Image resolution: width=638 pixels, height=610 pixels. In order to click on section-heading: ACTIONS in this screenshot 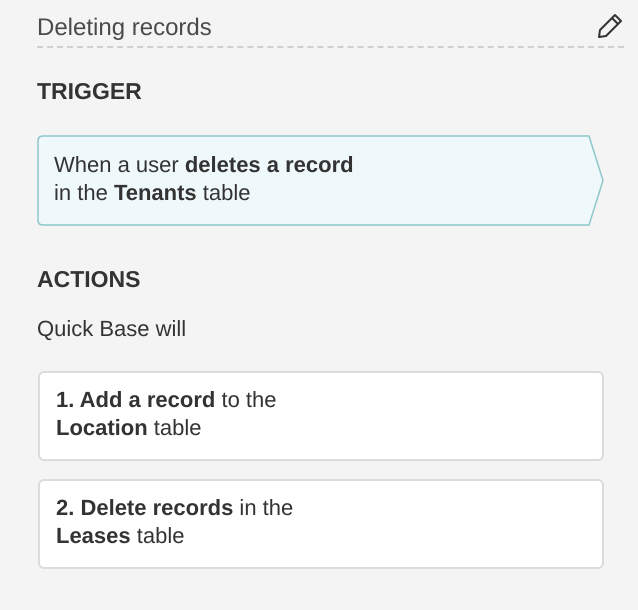, I will do `click(89, 279)`.